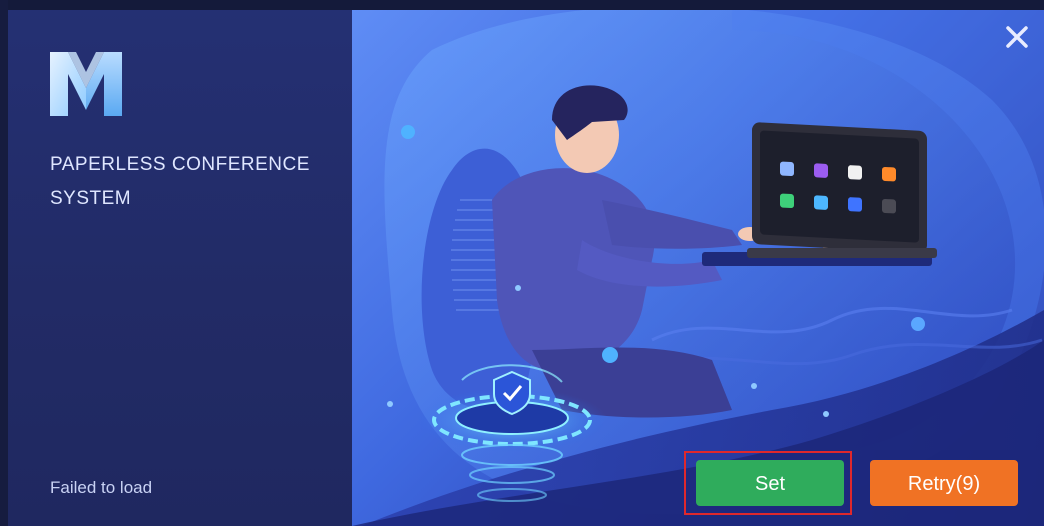  Describe the element at coordinates (1017, 37) in the screenshot. I see `close-icon` at that location.